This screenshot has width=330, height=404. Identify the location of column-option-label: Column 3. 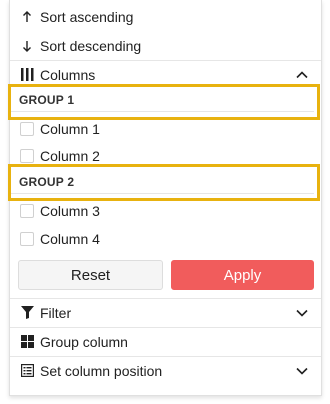
(70, 210).